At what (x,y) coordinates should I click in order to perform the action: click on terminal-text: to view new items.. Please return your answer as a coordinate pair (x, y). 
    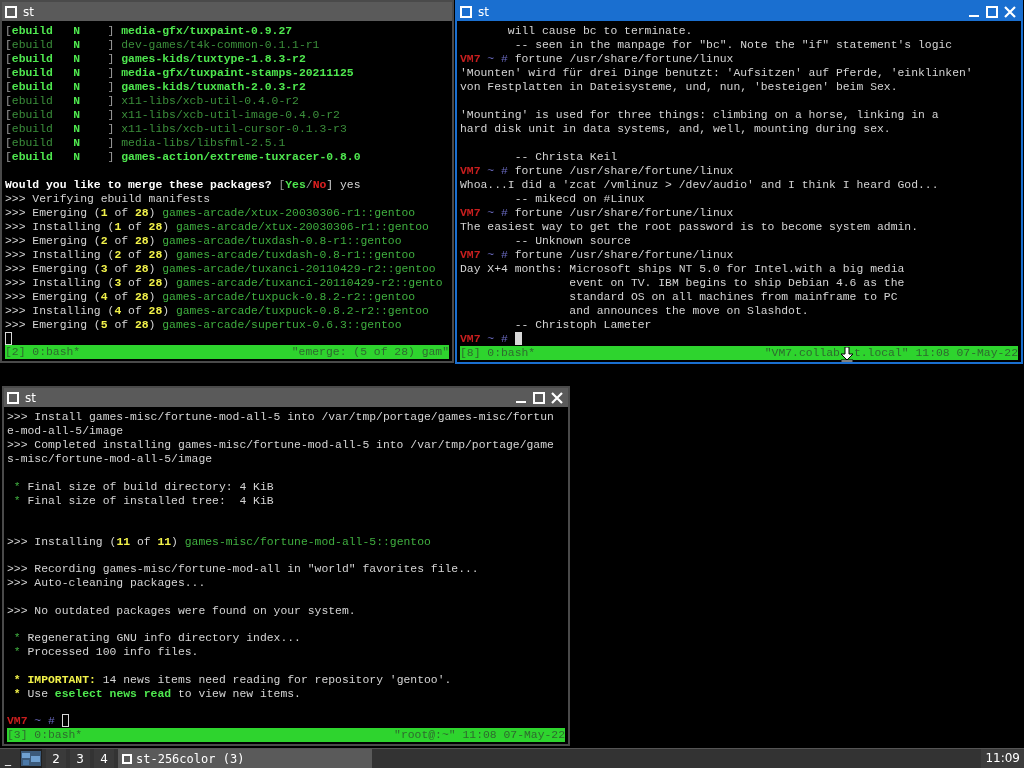
    Looking at the image, I should click on (238, 693).